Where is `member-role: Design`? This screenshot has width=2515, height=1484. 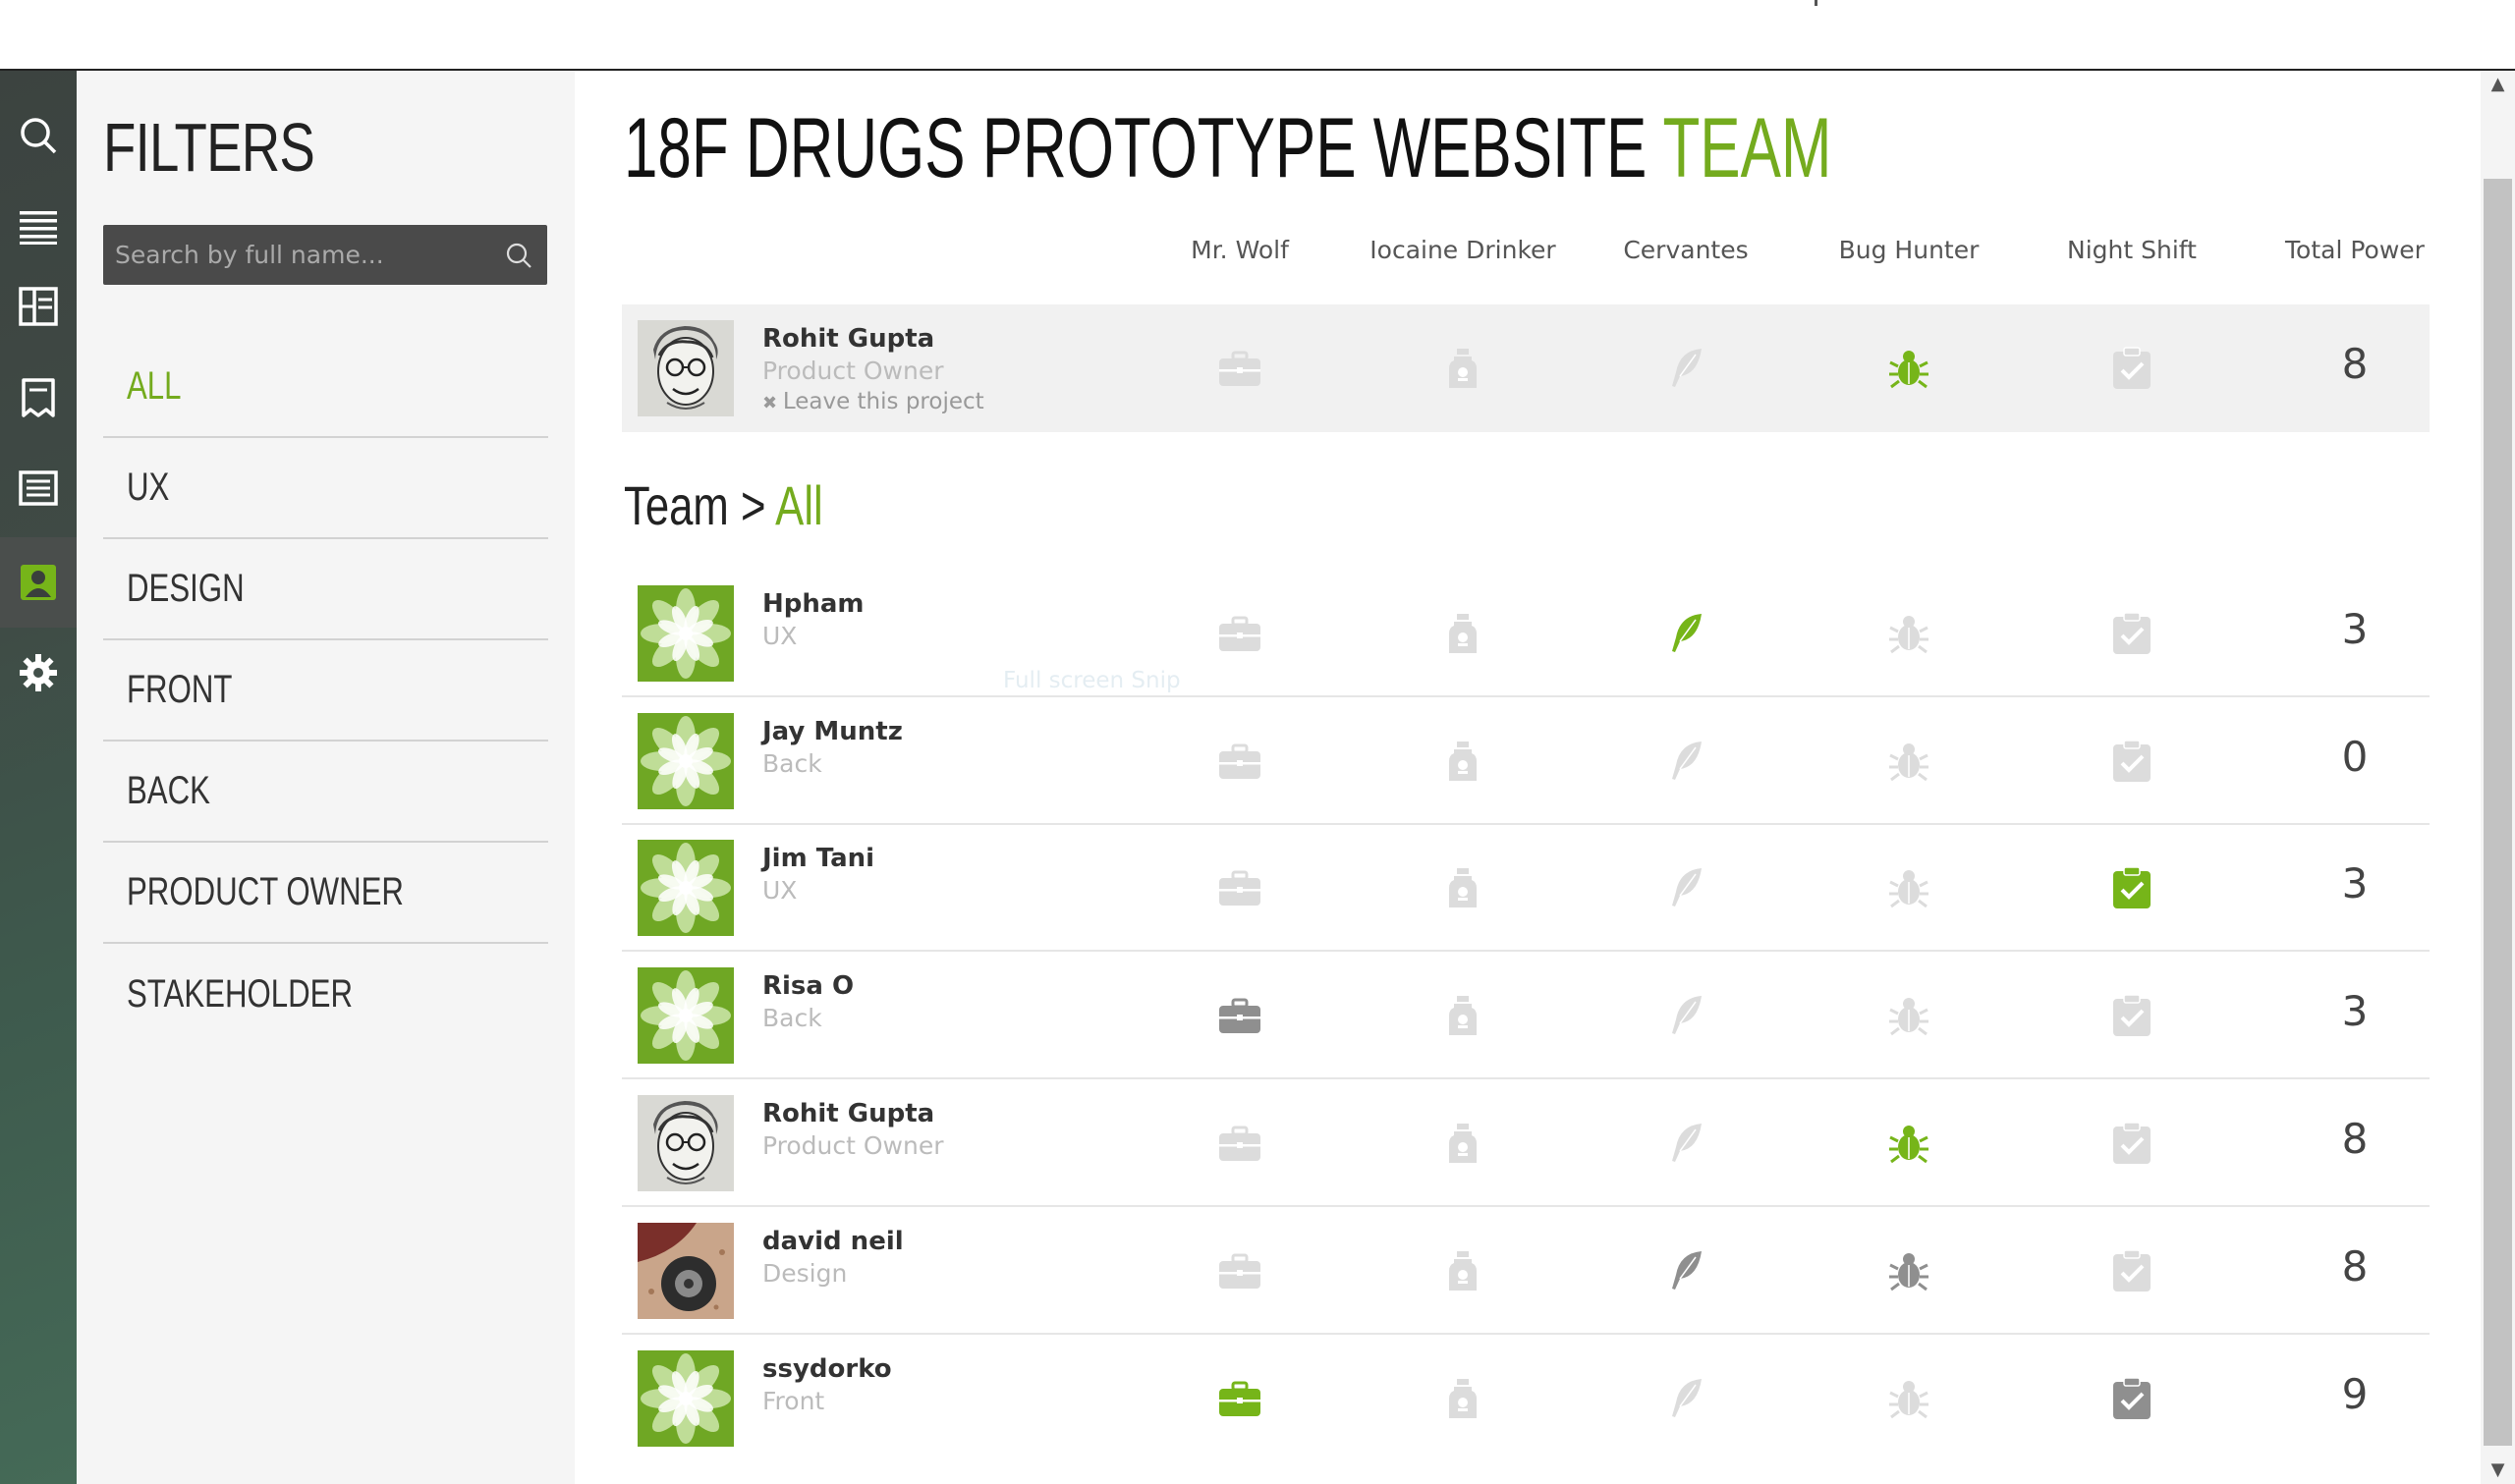
member-role: Design is located at coordinates (805, 1273).